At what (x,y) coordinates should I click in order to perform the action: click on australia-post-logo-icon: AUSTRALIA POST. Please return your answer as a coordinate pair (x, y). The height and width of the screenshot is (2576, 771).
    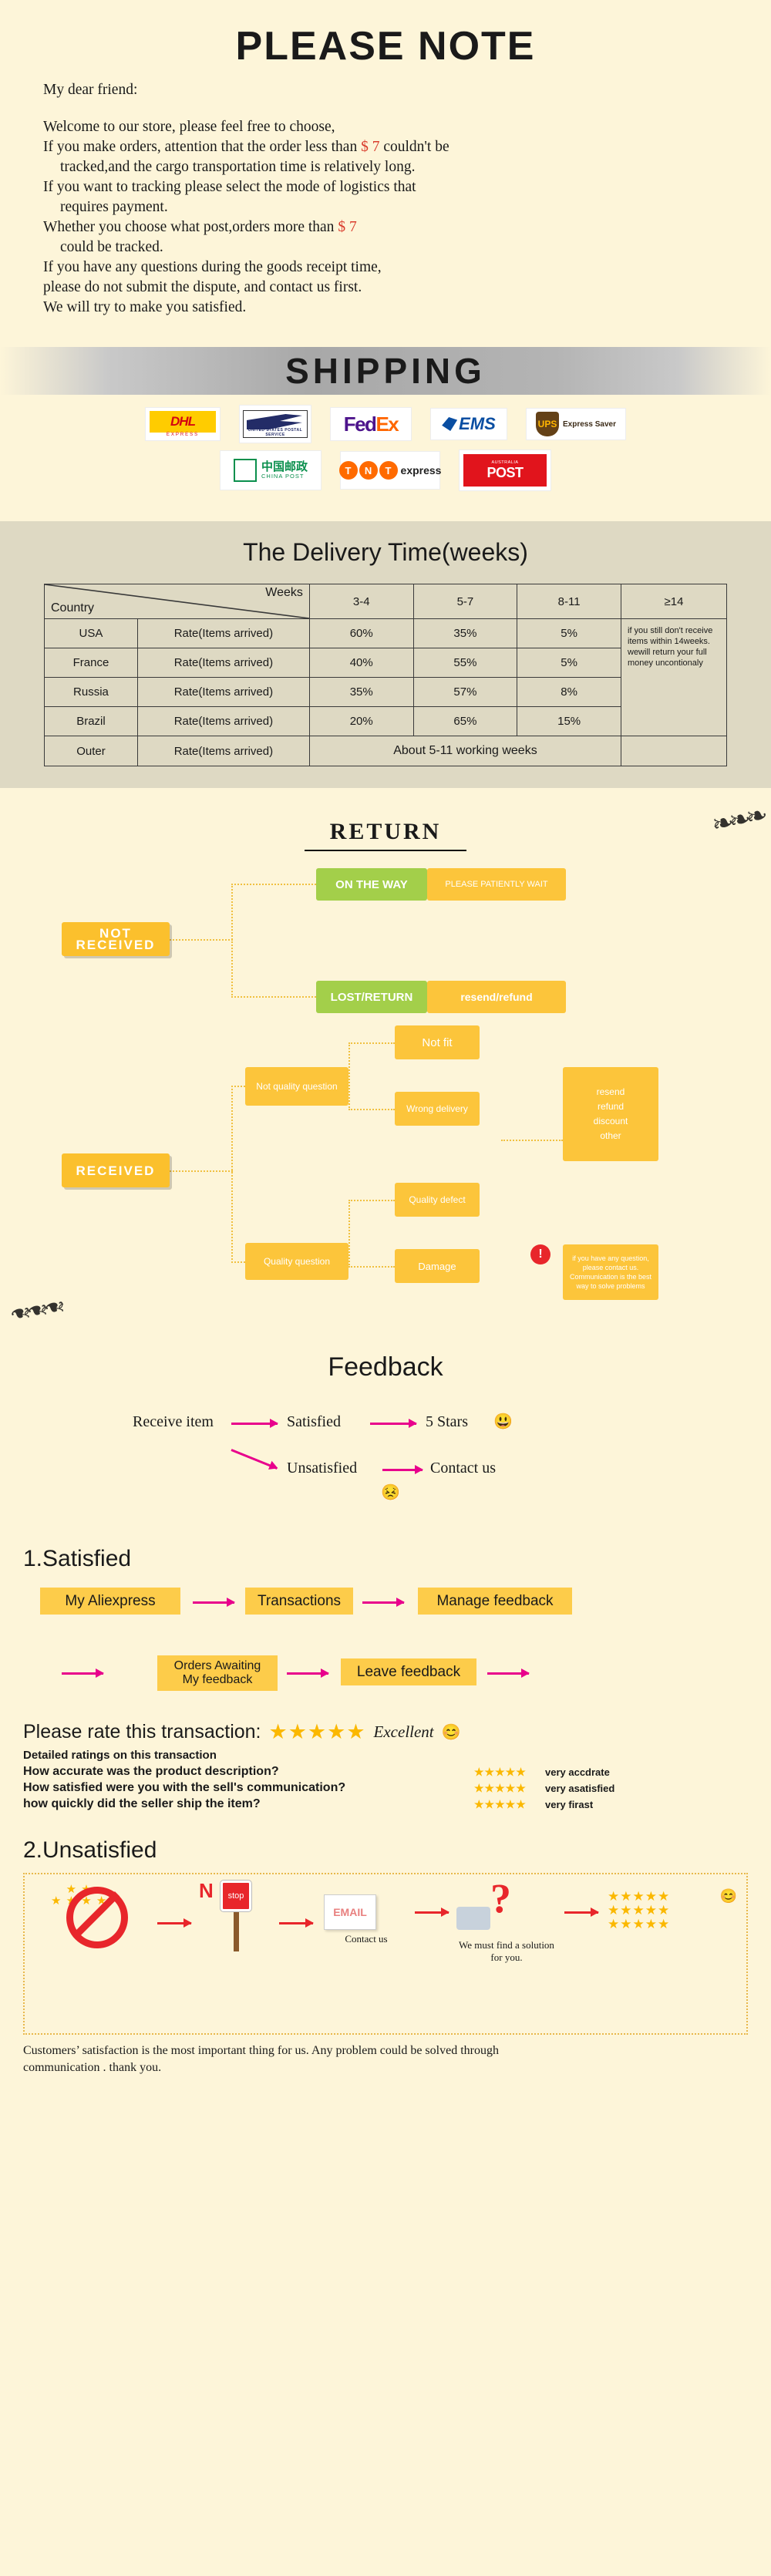
    Looking at the image, I should click on (505, 470).